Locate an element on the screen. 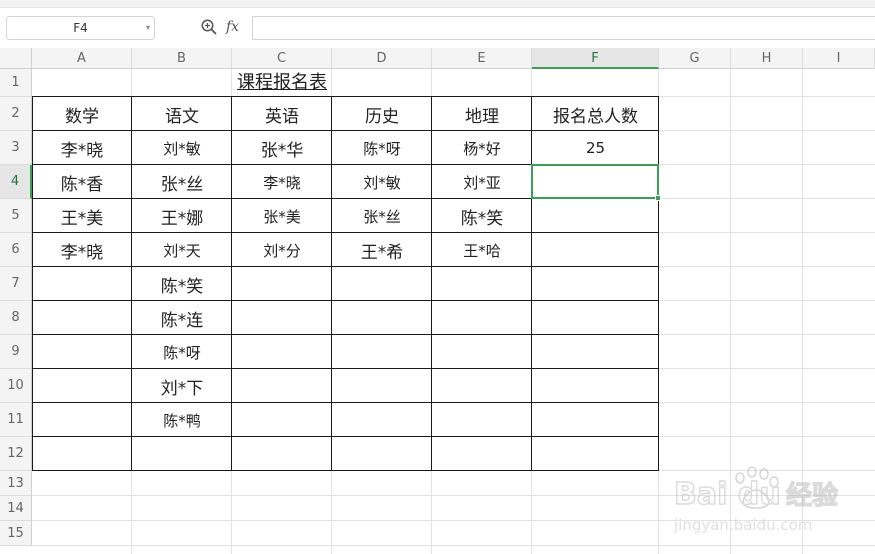 The width and height of the screenshot is (875, 554). cell-f11 is located at coordinates (595, 420).